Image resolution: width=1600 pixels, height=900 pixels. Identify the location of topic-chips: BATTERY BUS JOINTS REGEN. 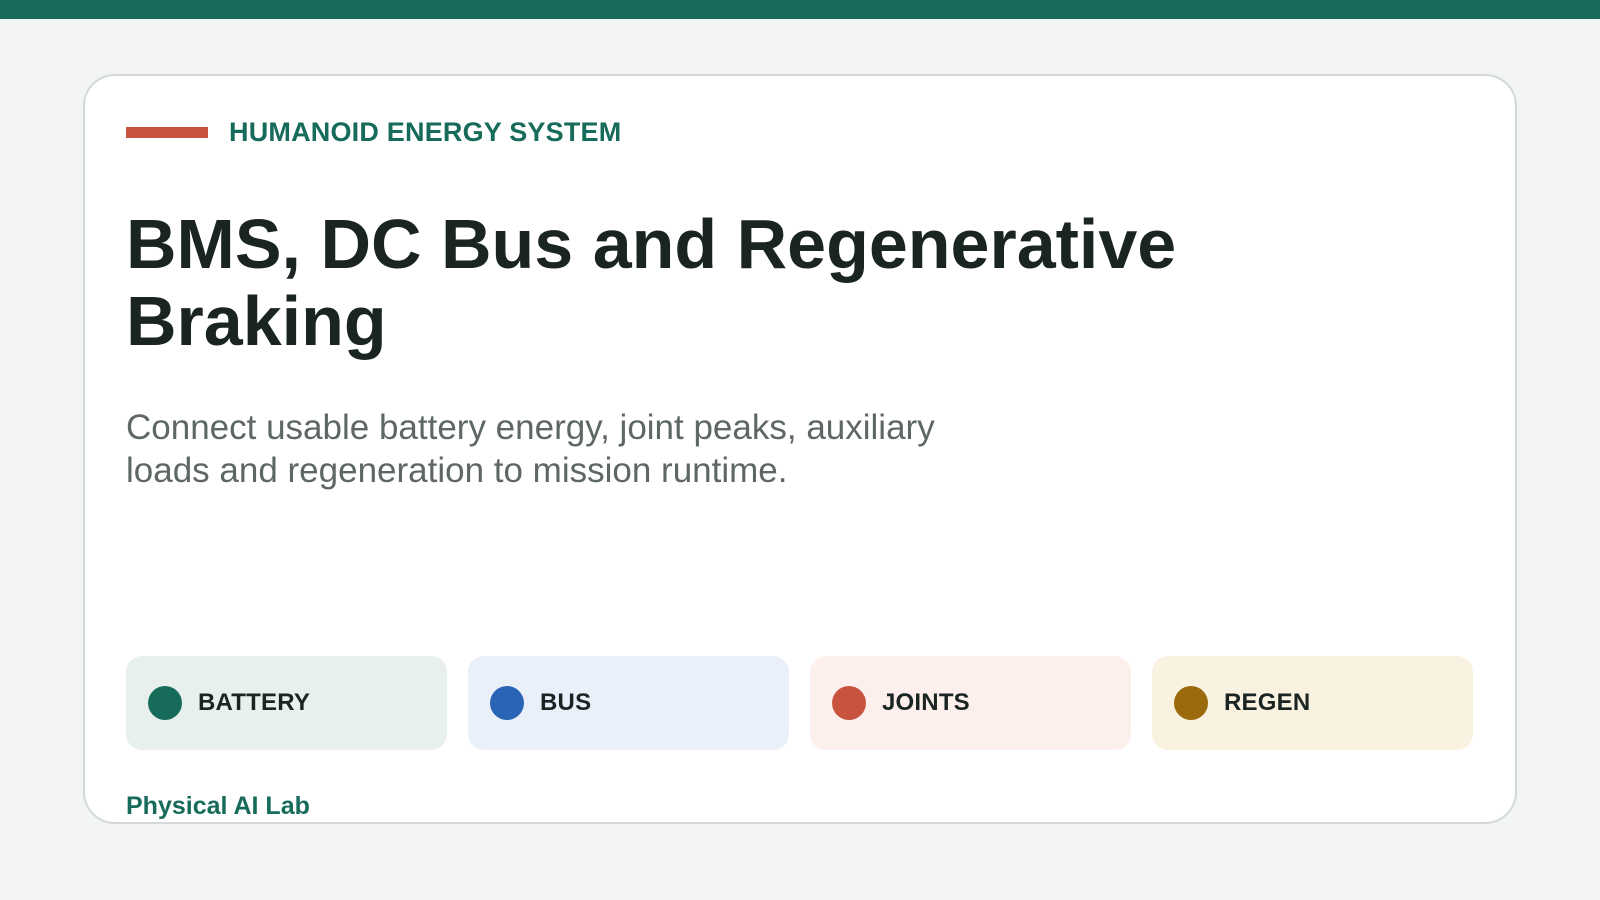
(799, 703).